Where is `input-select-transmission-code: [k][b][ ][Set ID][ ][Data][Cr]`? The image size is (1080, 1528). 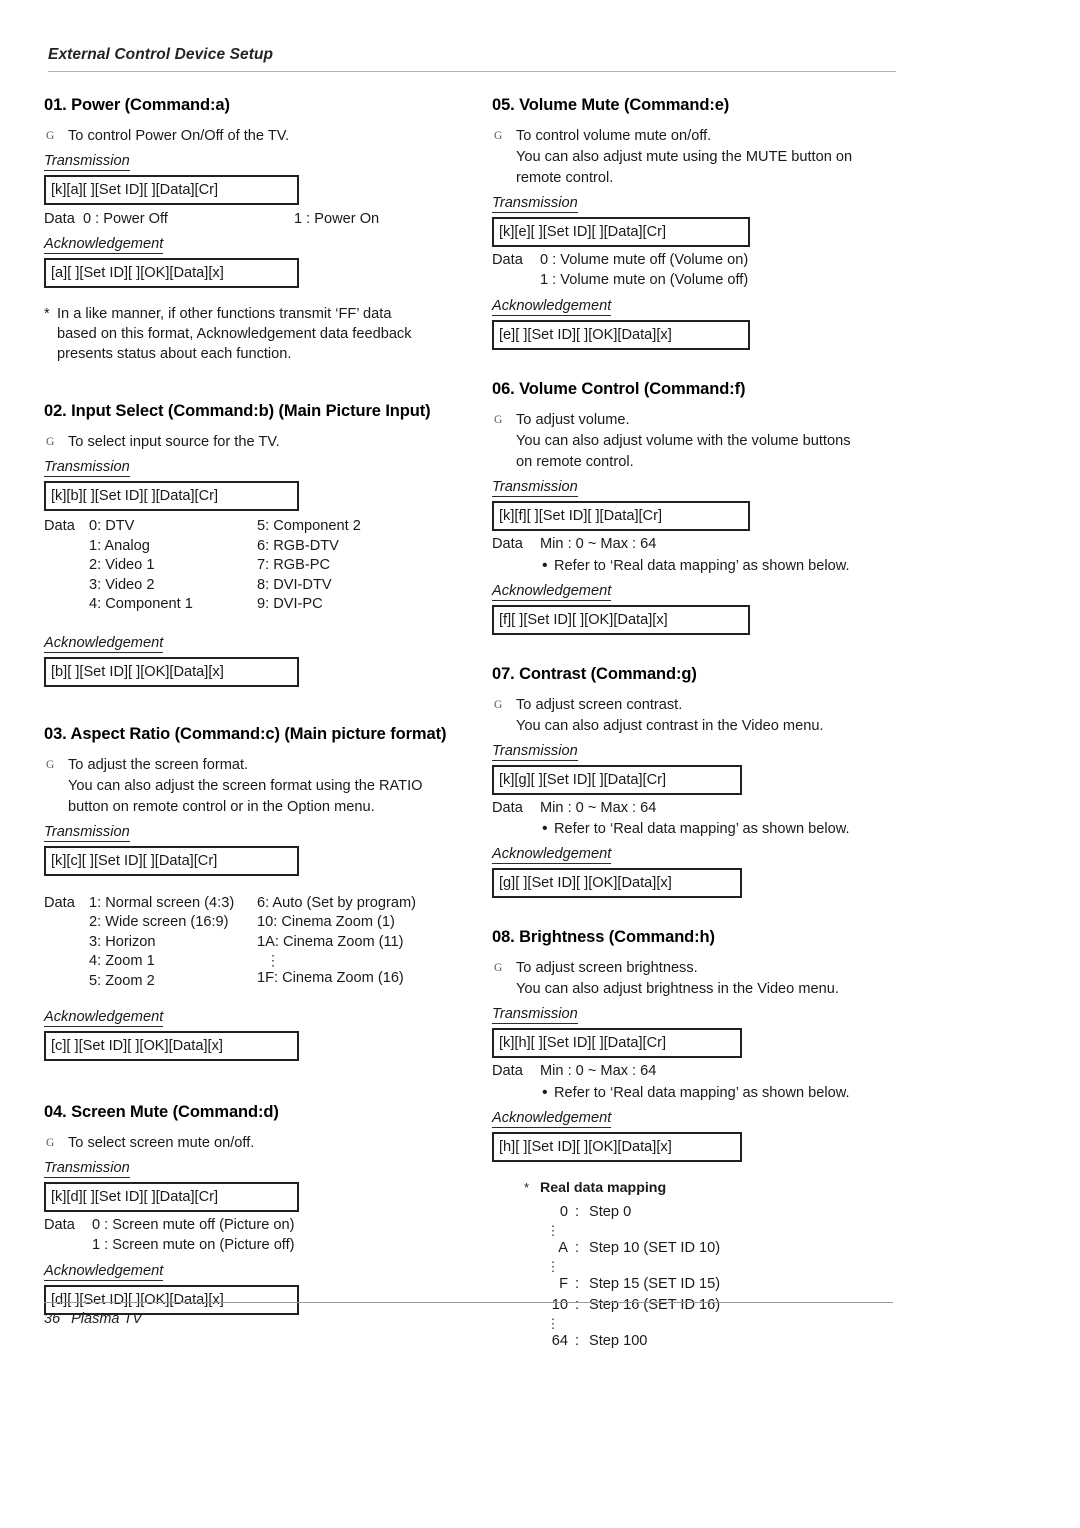
input-select-transmission-code: [k][b][ ][Set ID][ ][Data][Cr] is located at coordinates (171, 496).